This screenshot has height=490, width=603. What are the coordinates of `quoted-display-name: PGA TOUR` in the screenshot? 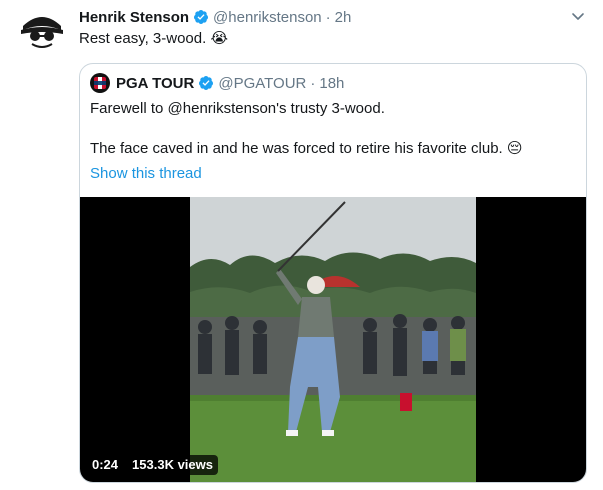 It's located at (155, 83).